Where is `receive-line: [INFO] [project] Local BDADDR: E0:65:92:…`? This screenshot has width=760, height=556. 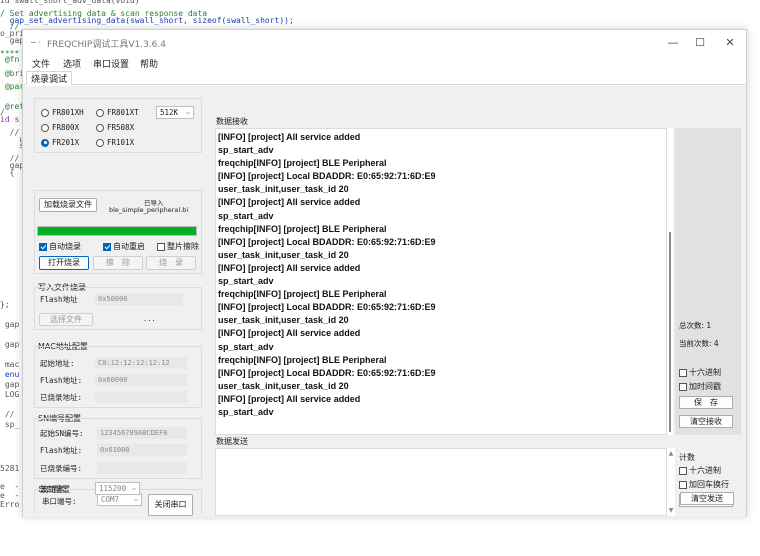
receive-line: [INFO] [project] Local BDADDR: E0:65:92:… is located at coordinates (327, 241).